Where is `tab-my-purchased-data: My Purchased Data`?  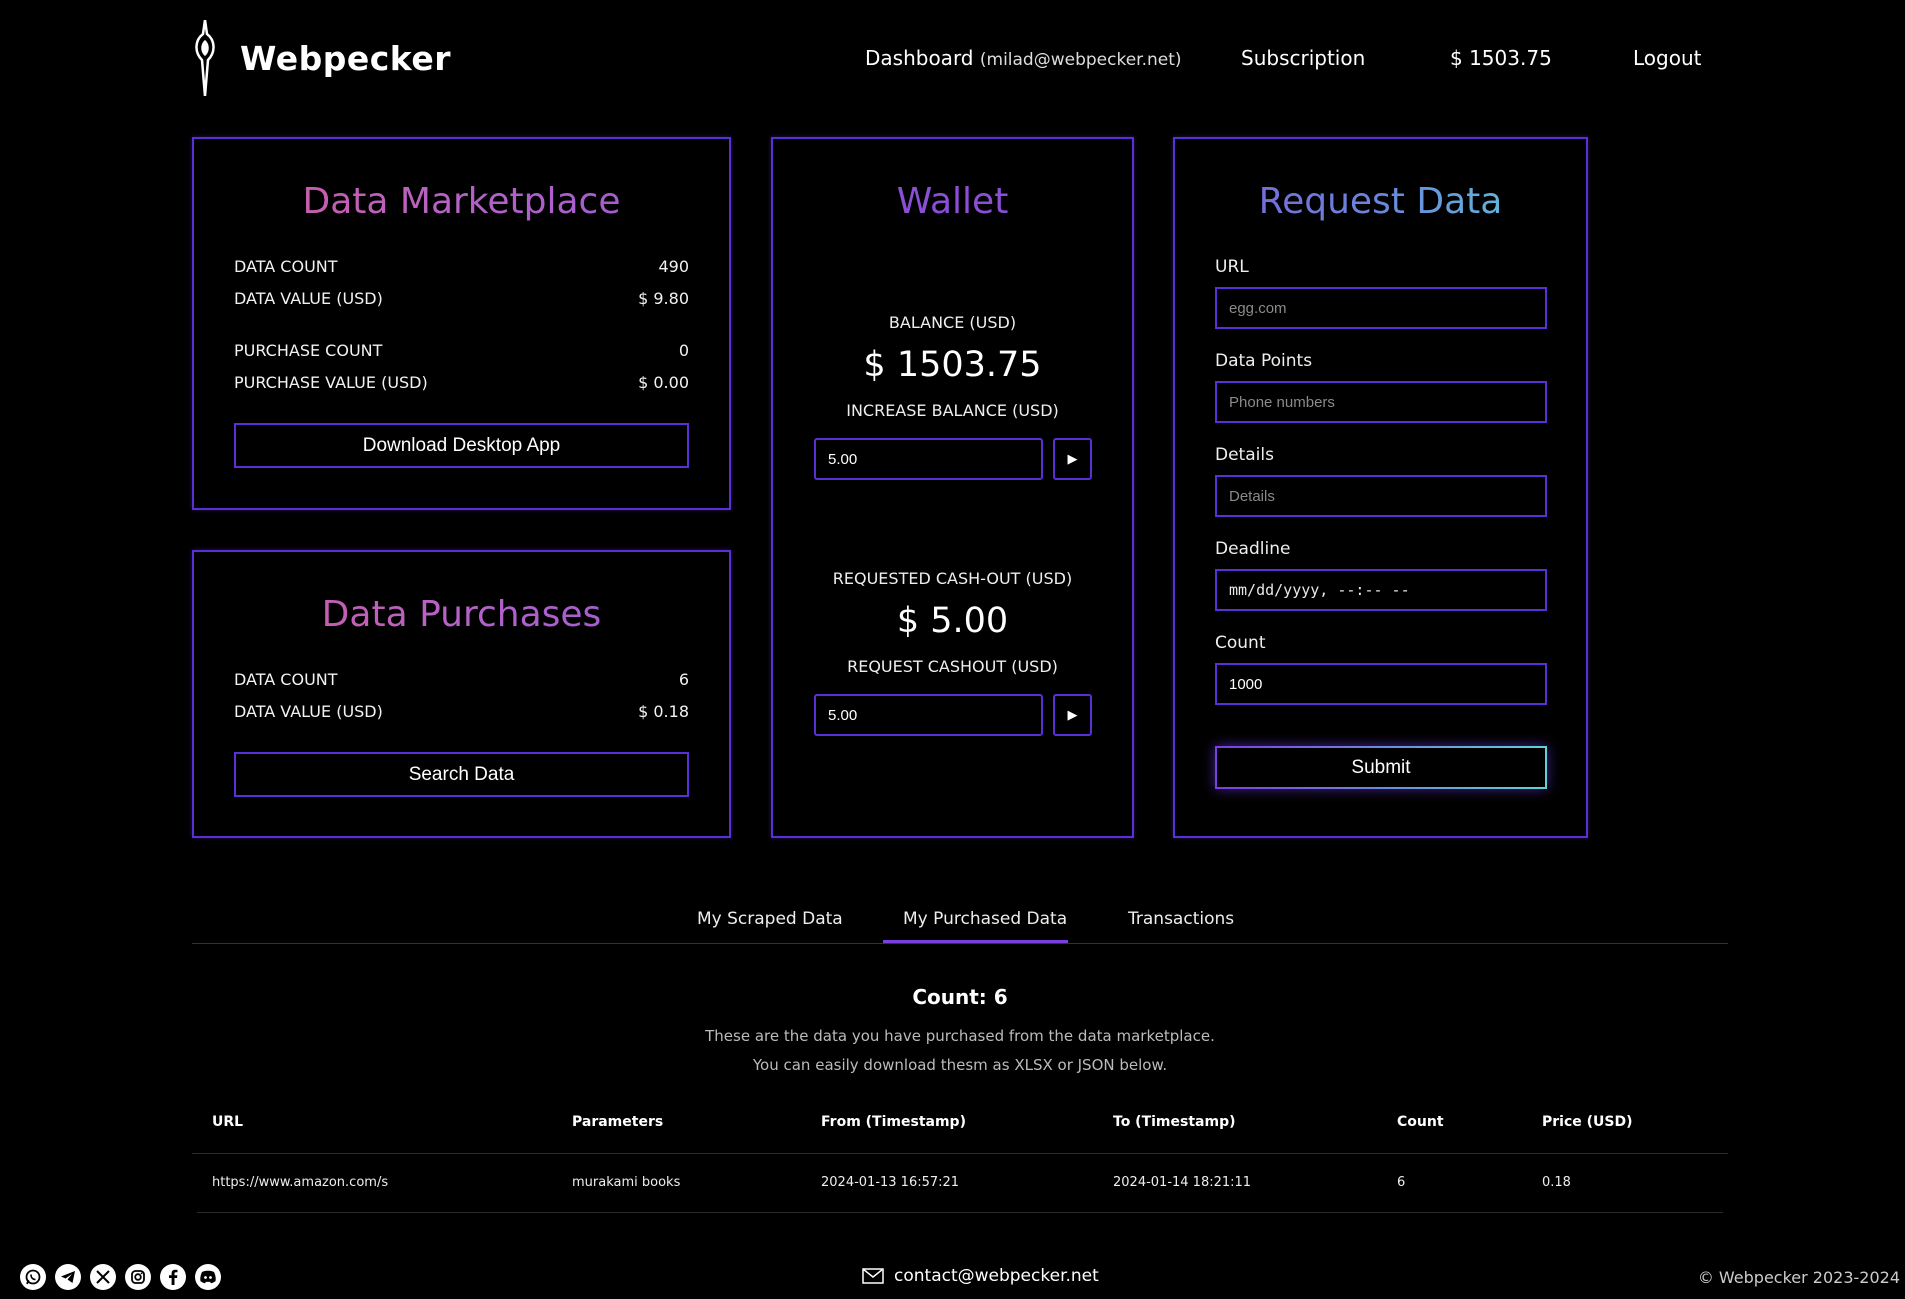
tab-my-purchased-data: My Purchased Data is located at coordinates (985, 919).